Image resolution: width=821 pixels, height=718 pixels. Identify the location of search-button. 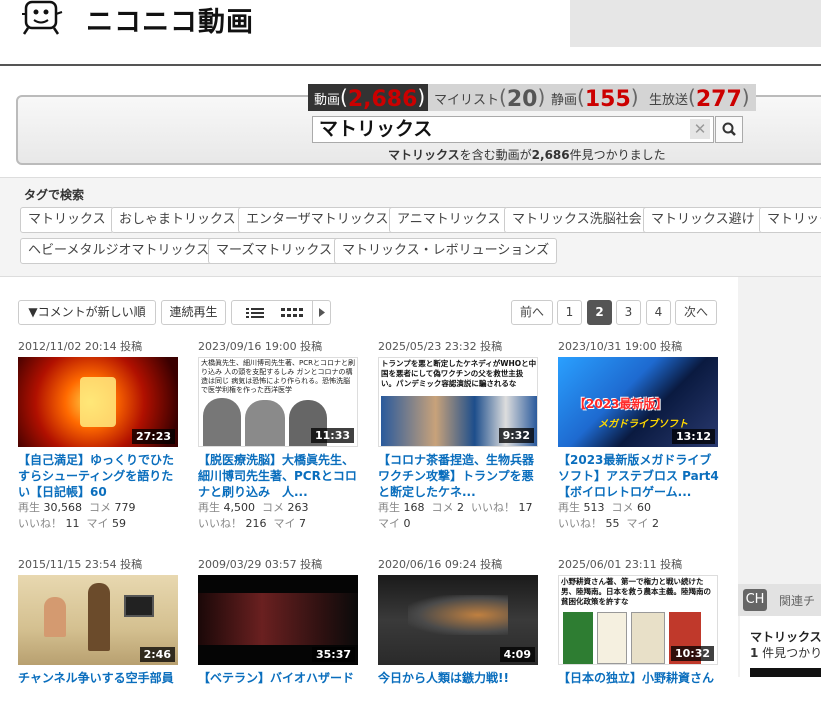
(729, 129).